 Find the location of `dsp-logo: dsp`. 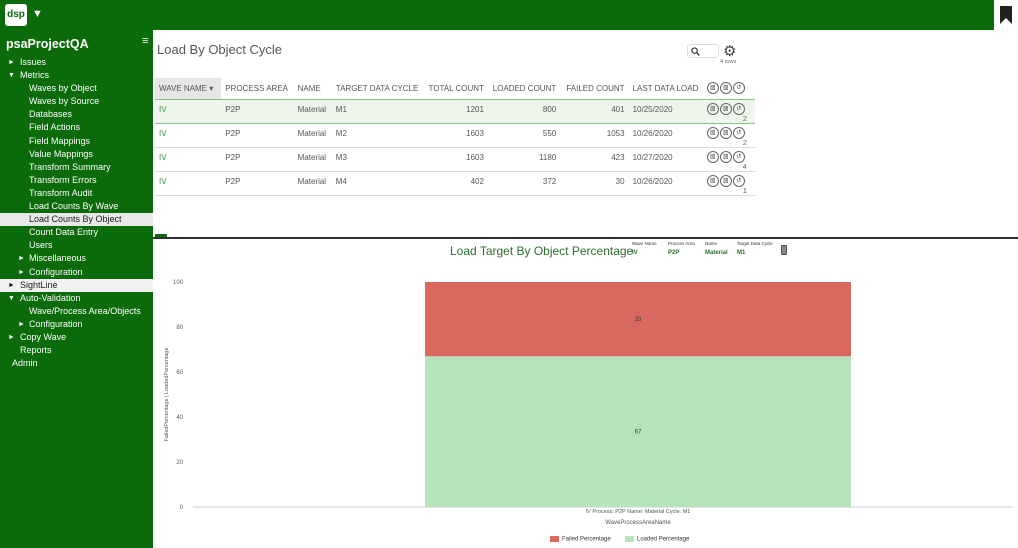

dsp-logo: dsp is located at coordinates (16, 15).